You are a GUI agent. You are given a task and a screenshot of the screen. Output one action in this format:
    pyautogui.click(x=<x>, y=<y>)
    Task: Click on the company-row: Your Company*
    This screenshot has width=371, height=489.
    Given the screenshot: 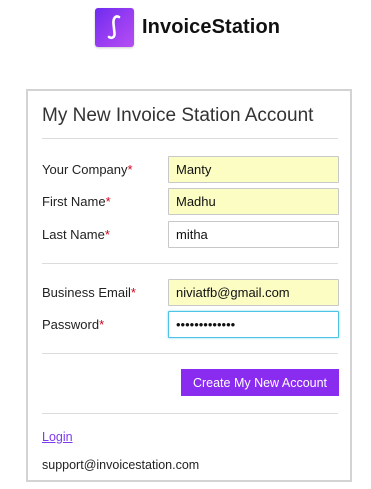 What is the action you would take?
    pyautogui.click(x=190, y=169)
    